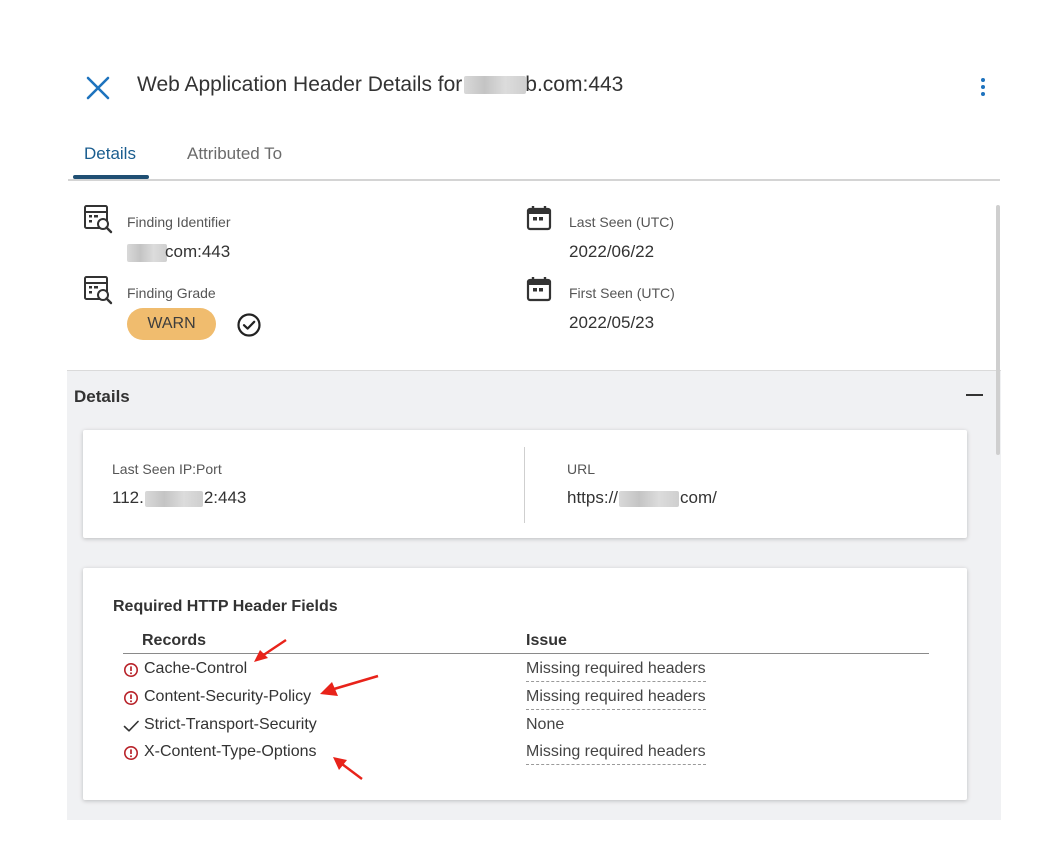  I want to click on close-icon, so click(98, 88).